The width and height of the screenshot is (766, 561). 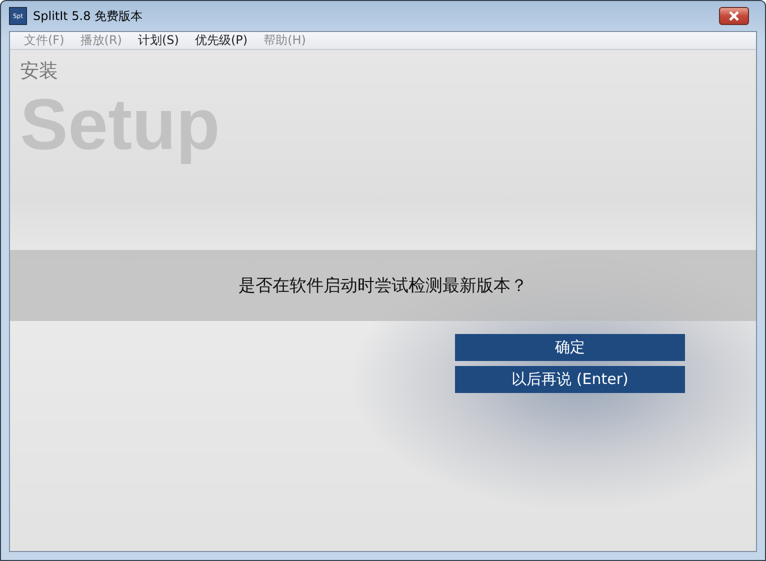 I want to click on section-title: 安装, so click(x=39, y=71).